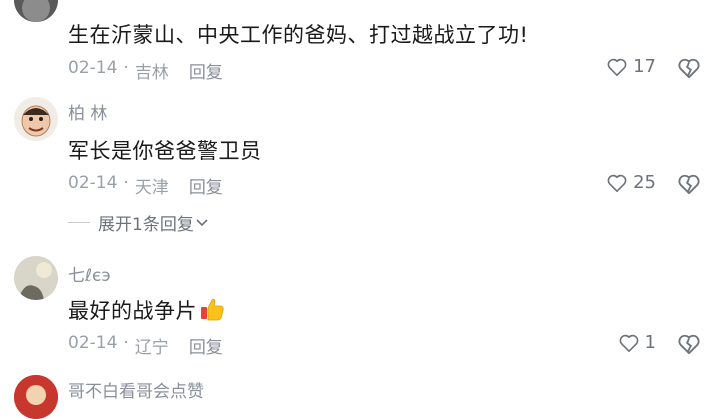  I want to click on comment-text: 军长是你爸爸警卫员, so click(165, 151).